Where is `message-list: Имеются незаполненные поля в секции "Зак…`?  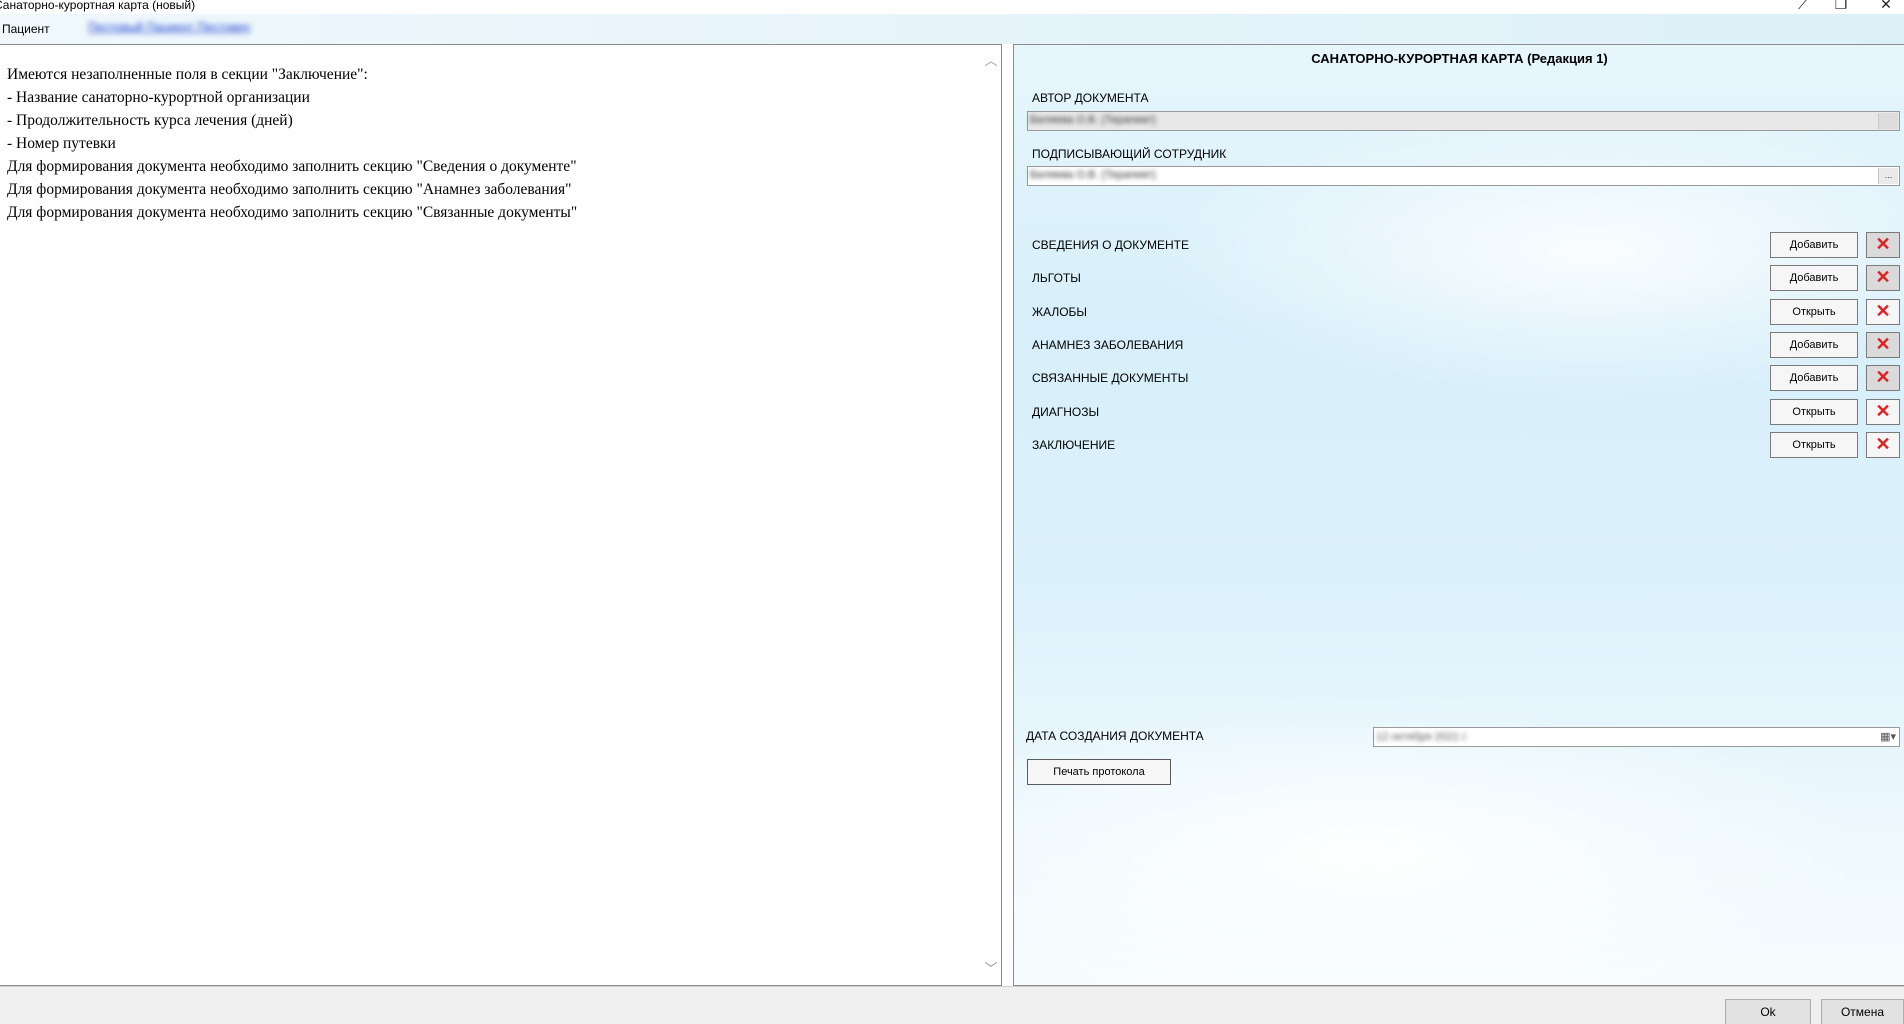 message-list: Имеются незаполненные поля в секции "Зак… is located at coordinates (292, 143).